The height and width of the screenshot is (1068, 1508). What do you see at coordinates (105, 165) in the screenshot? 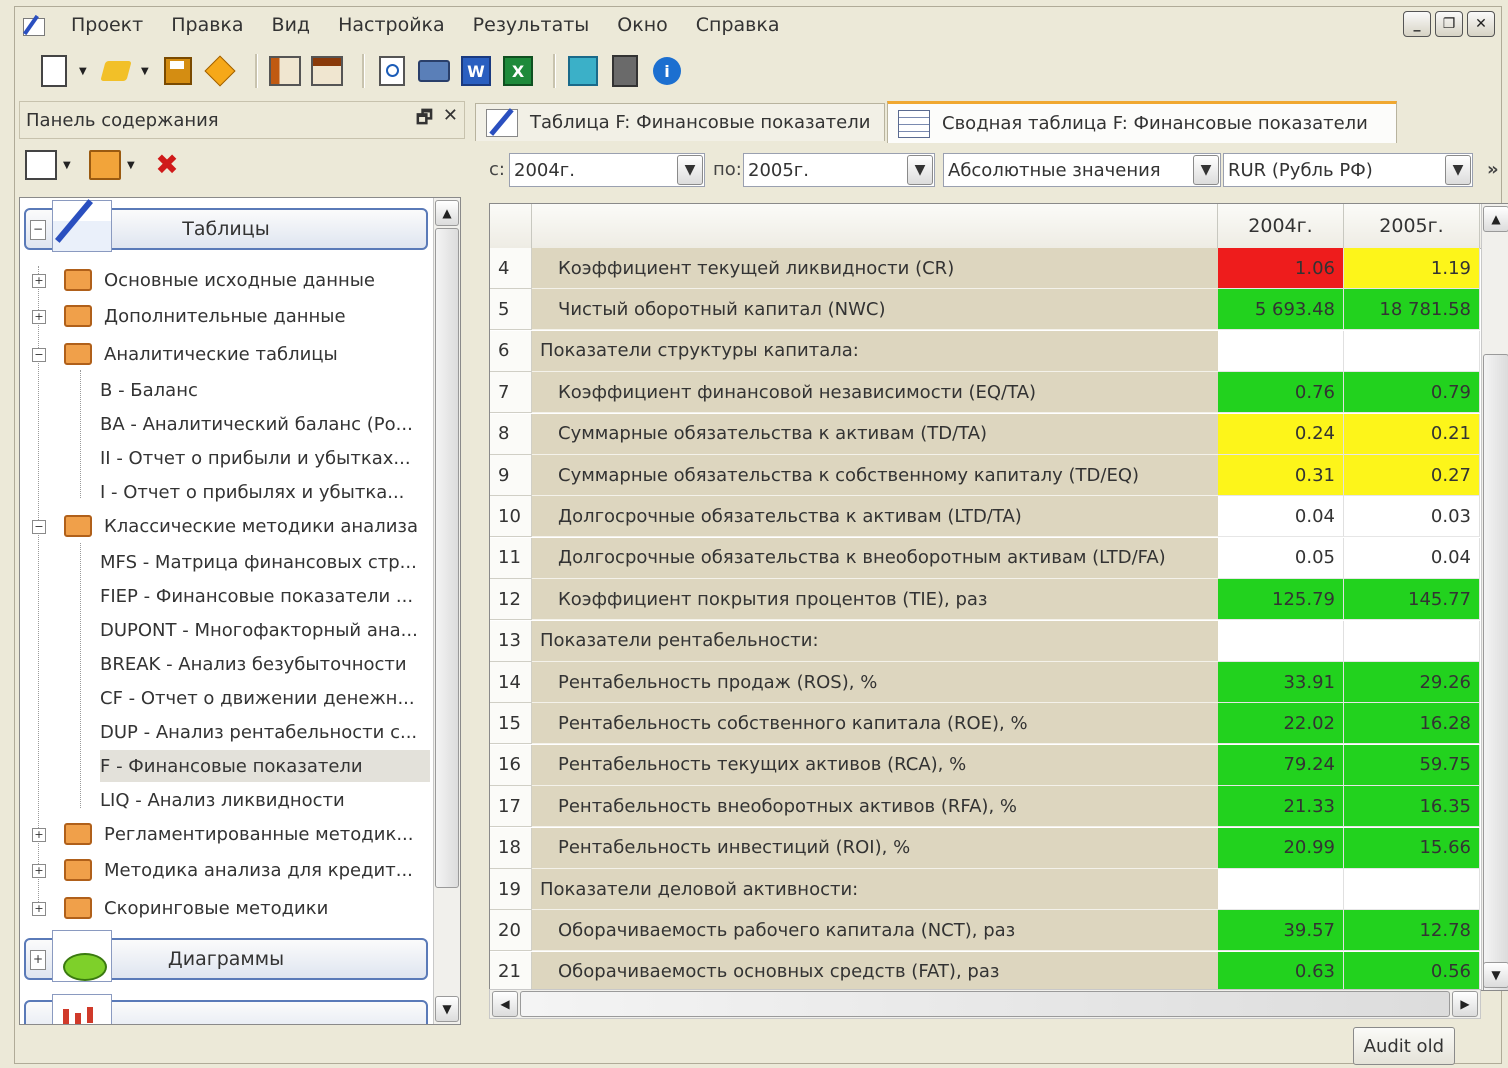
I see `add-folder-icon` at bounding box center [105, 165].